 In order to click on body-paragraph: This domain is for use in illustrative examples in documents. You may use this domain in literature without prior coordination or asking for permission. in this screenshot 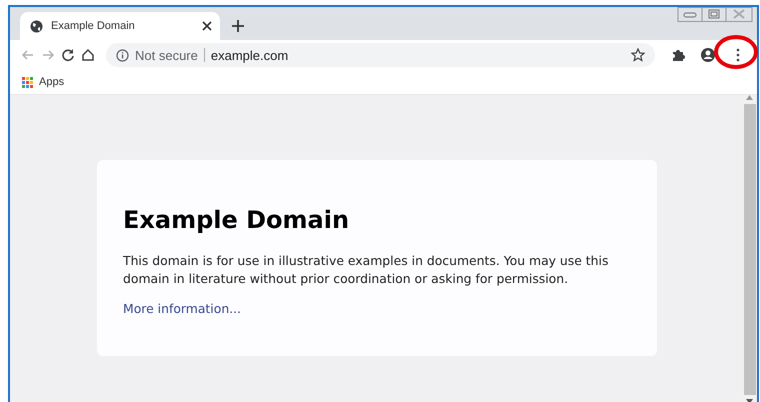, I will do `click(366, 270)`.